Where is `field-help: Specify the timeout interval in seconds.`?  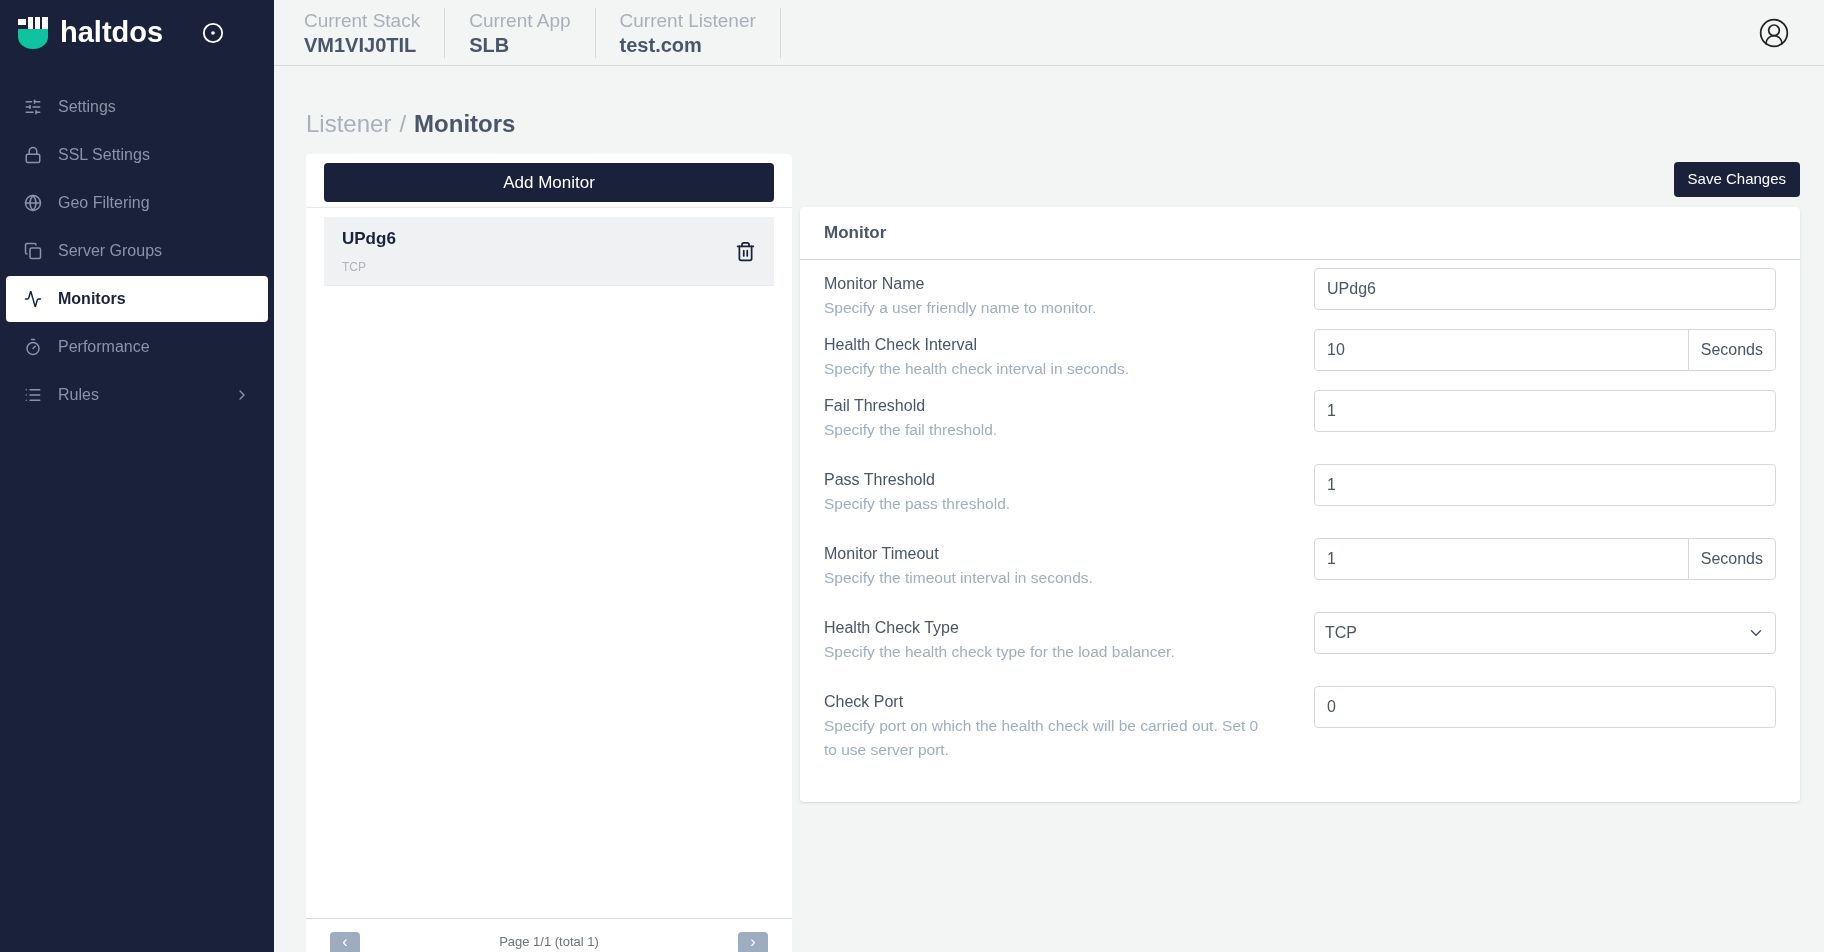 field-help: Specify the timeout interval in seconds. is located at coordinates (959, 578).